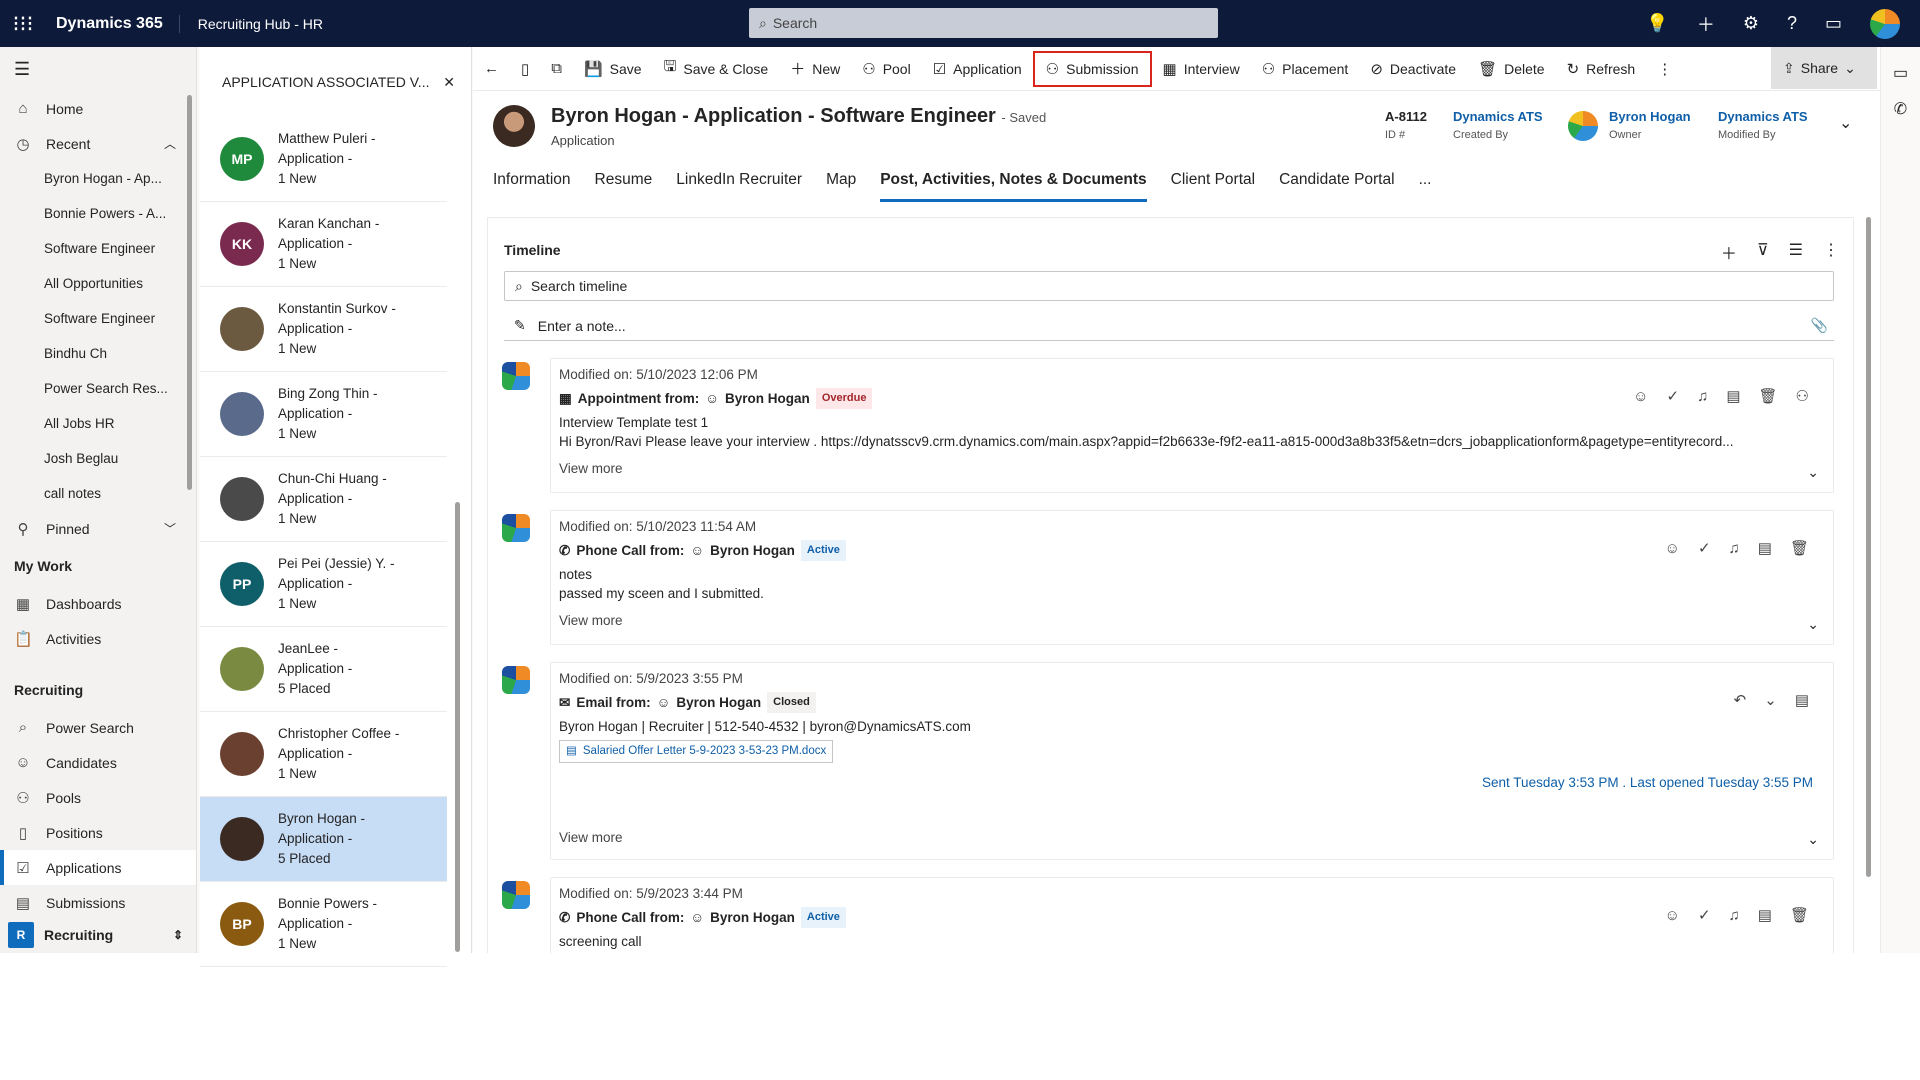  I want to click on close-icon: ✕, so click(449, 82).